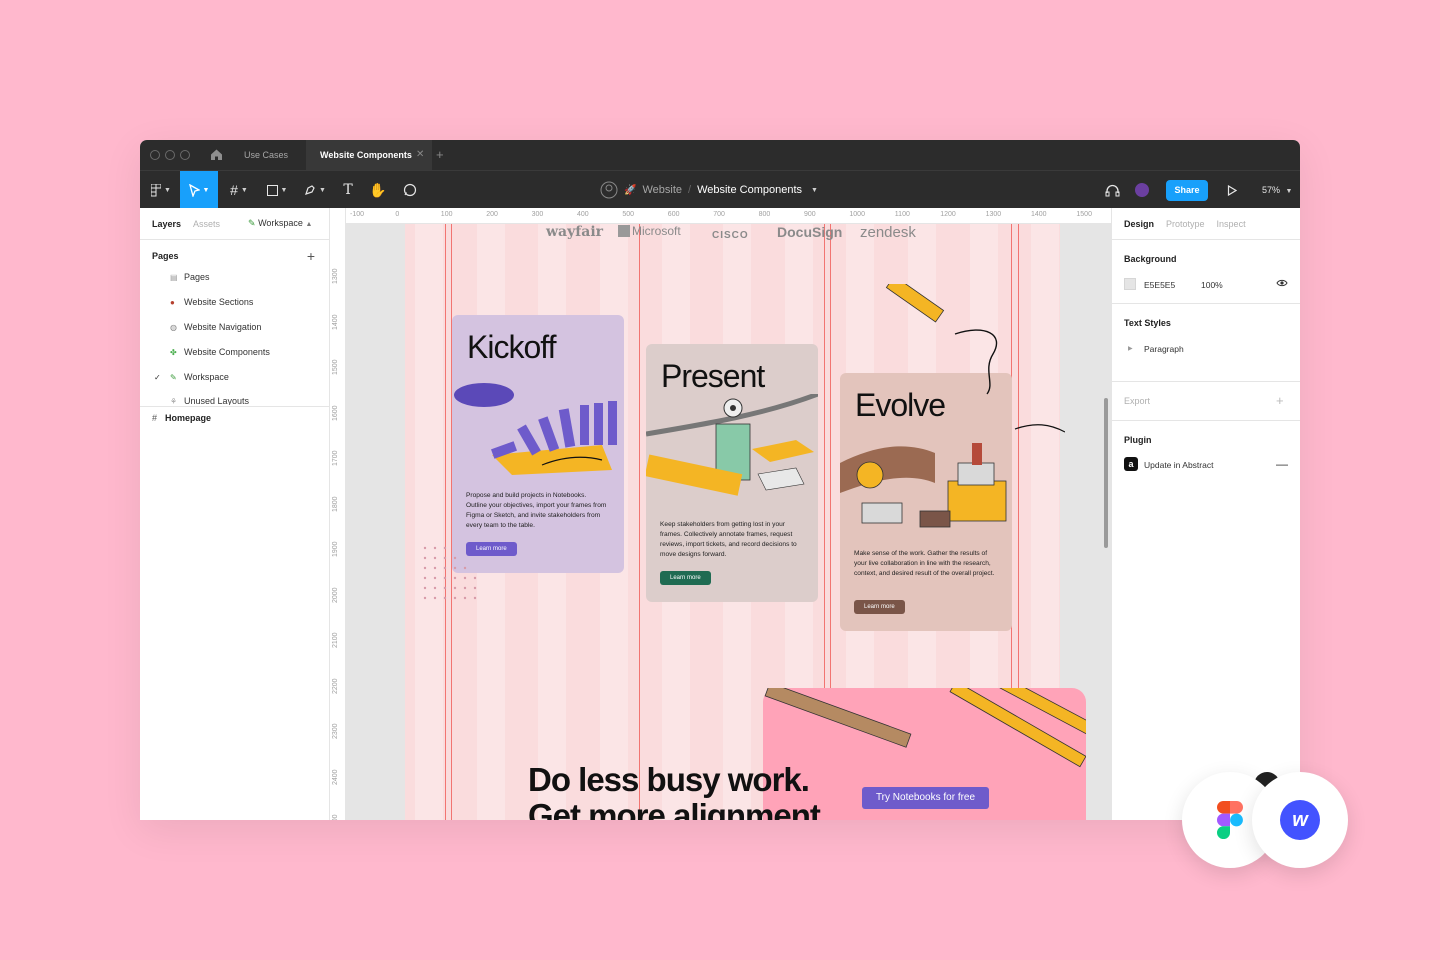  I want to click on layer-homepage: # Homepage, so click(181, 418).